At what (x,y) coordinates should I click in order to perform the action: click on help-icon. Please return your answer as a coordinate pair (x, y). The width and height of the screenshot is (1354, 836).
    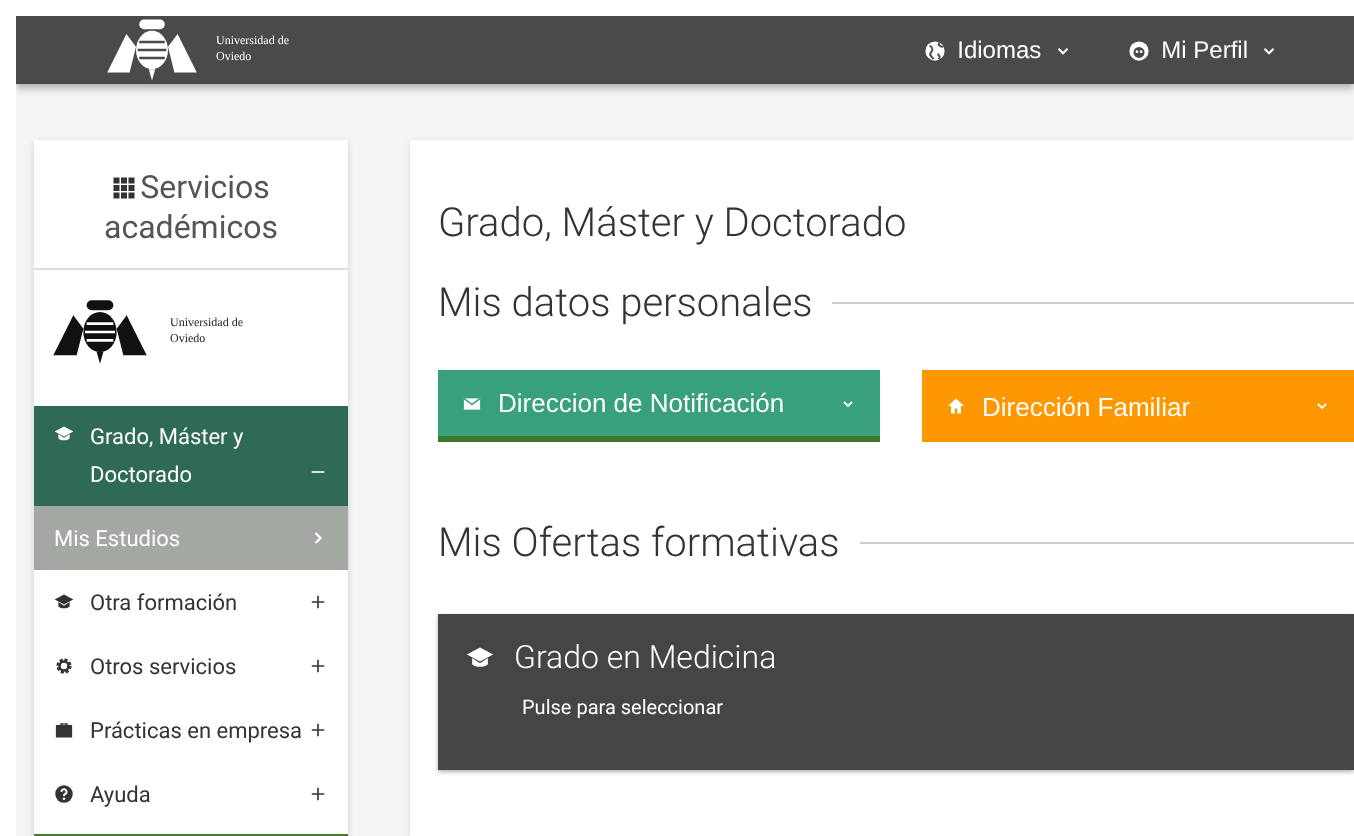
    Looking at the image, I should click on (64, 794).